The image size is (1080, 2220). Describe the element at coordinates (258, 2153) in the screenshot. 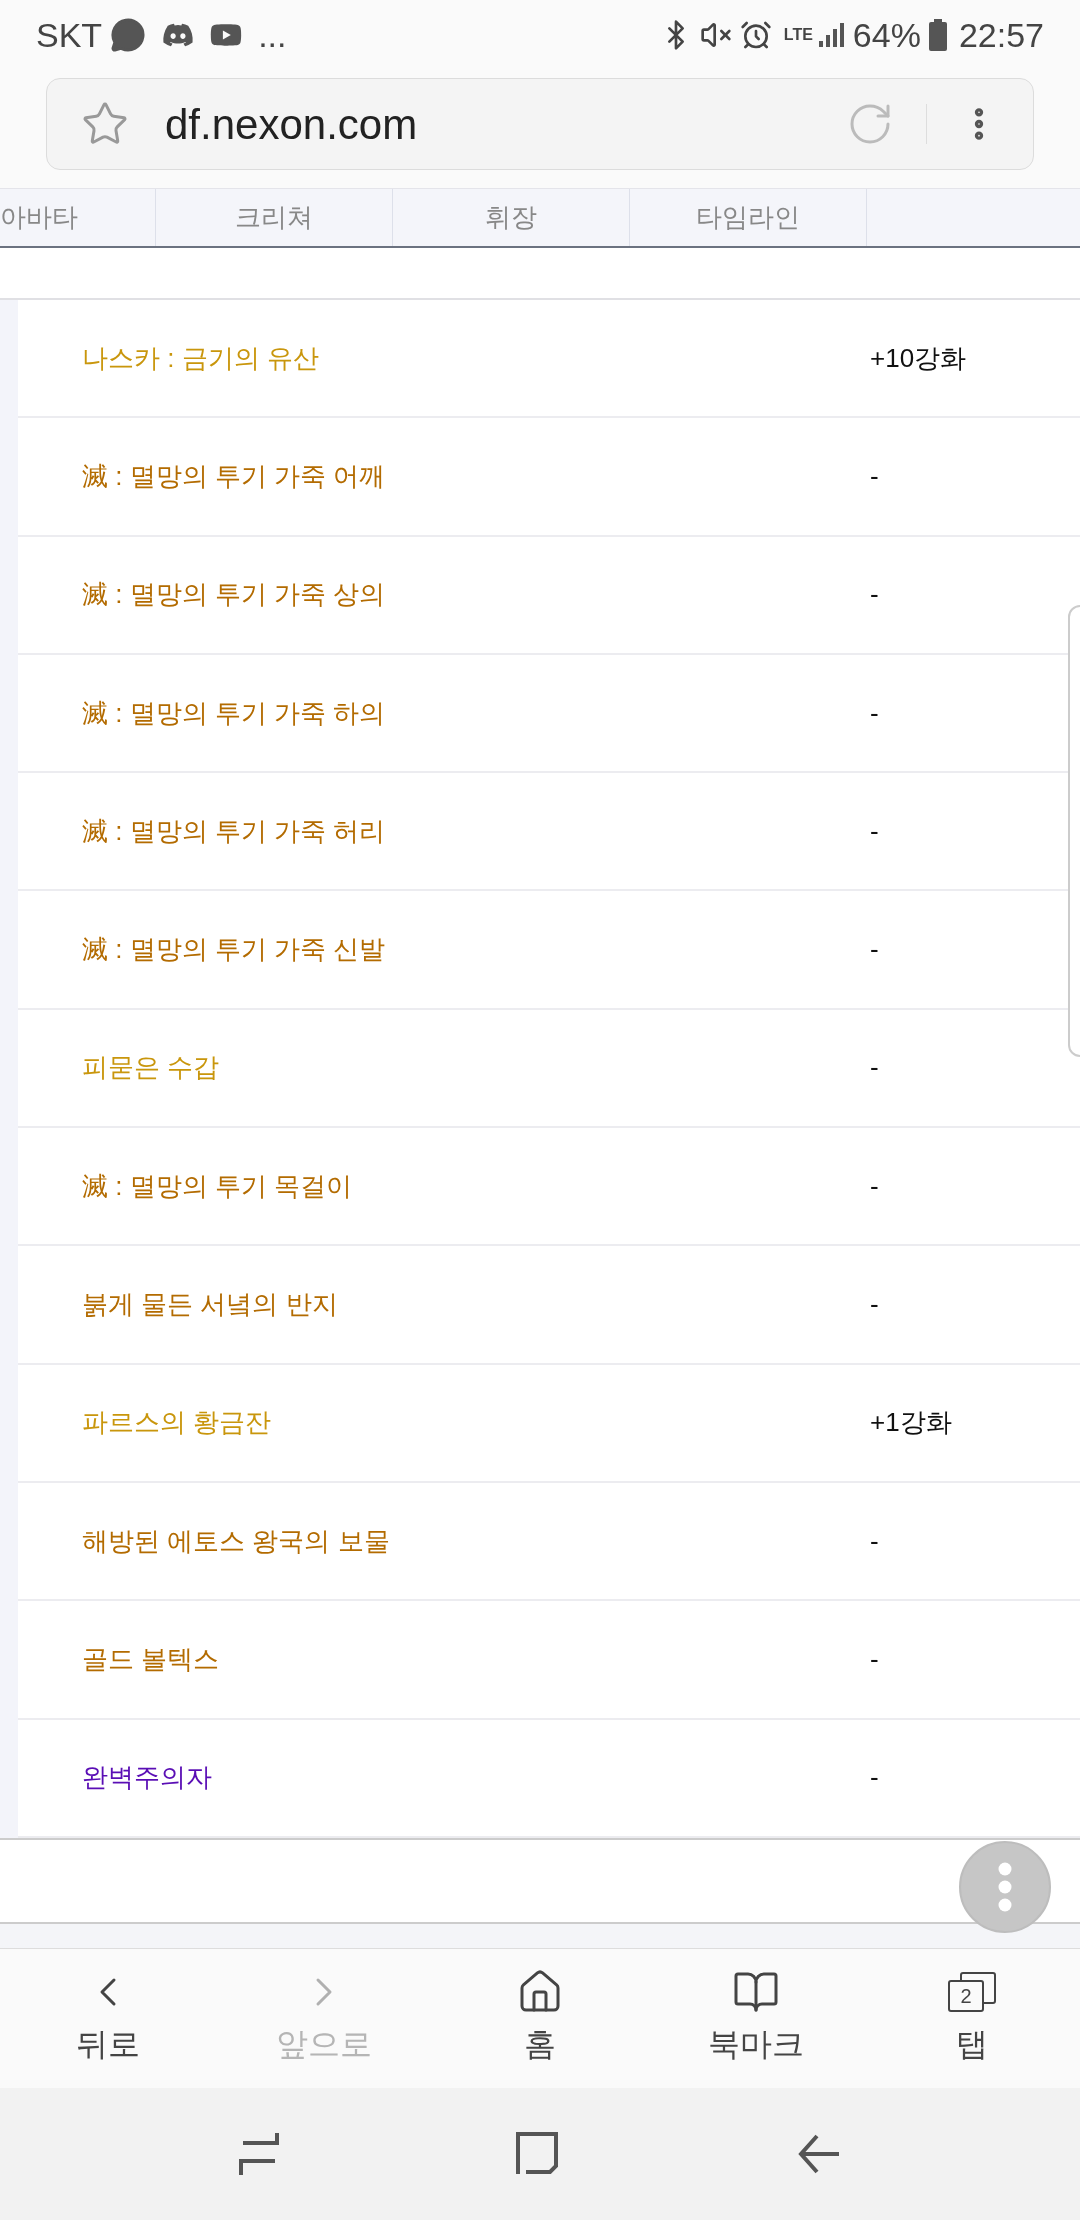

I see `recent-apps-icon` at that location.